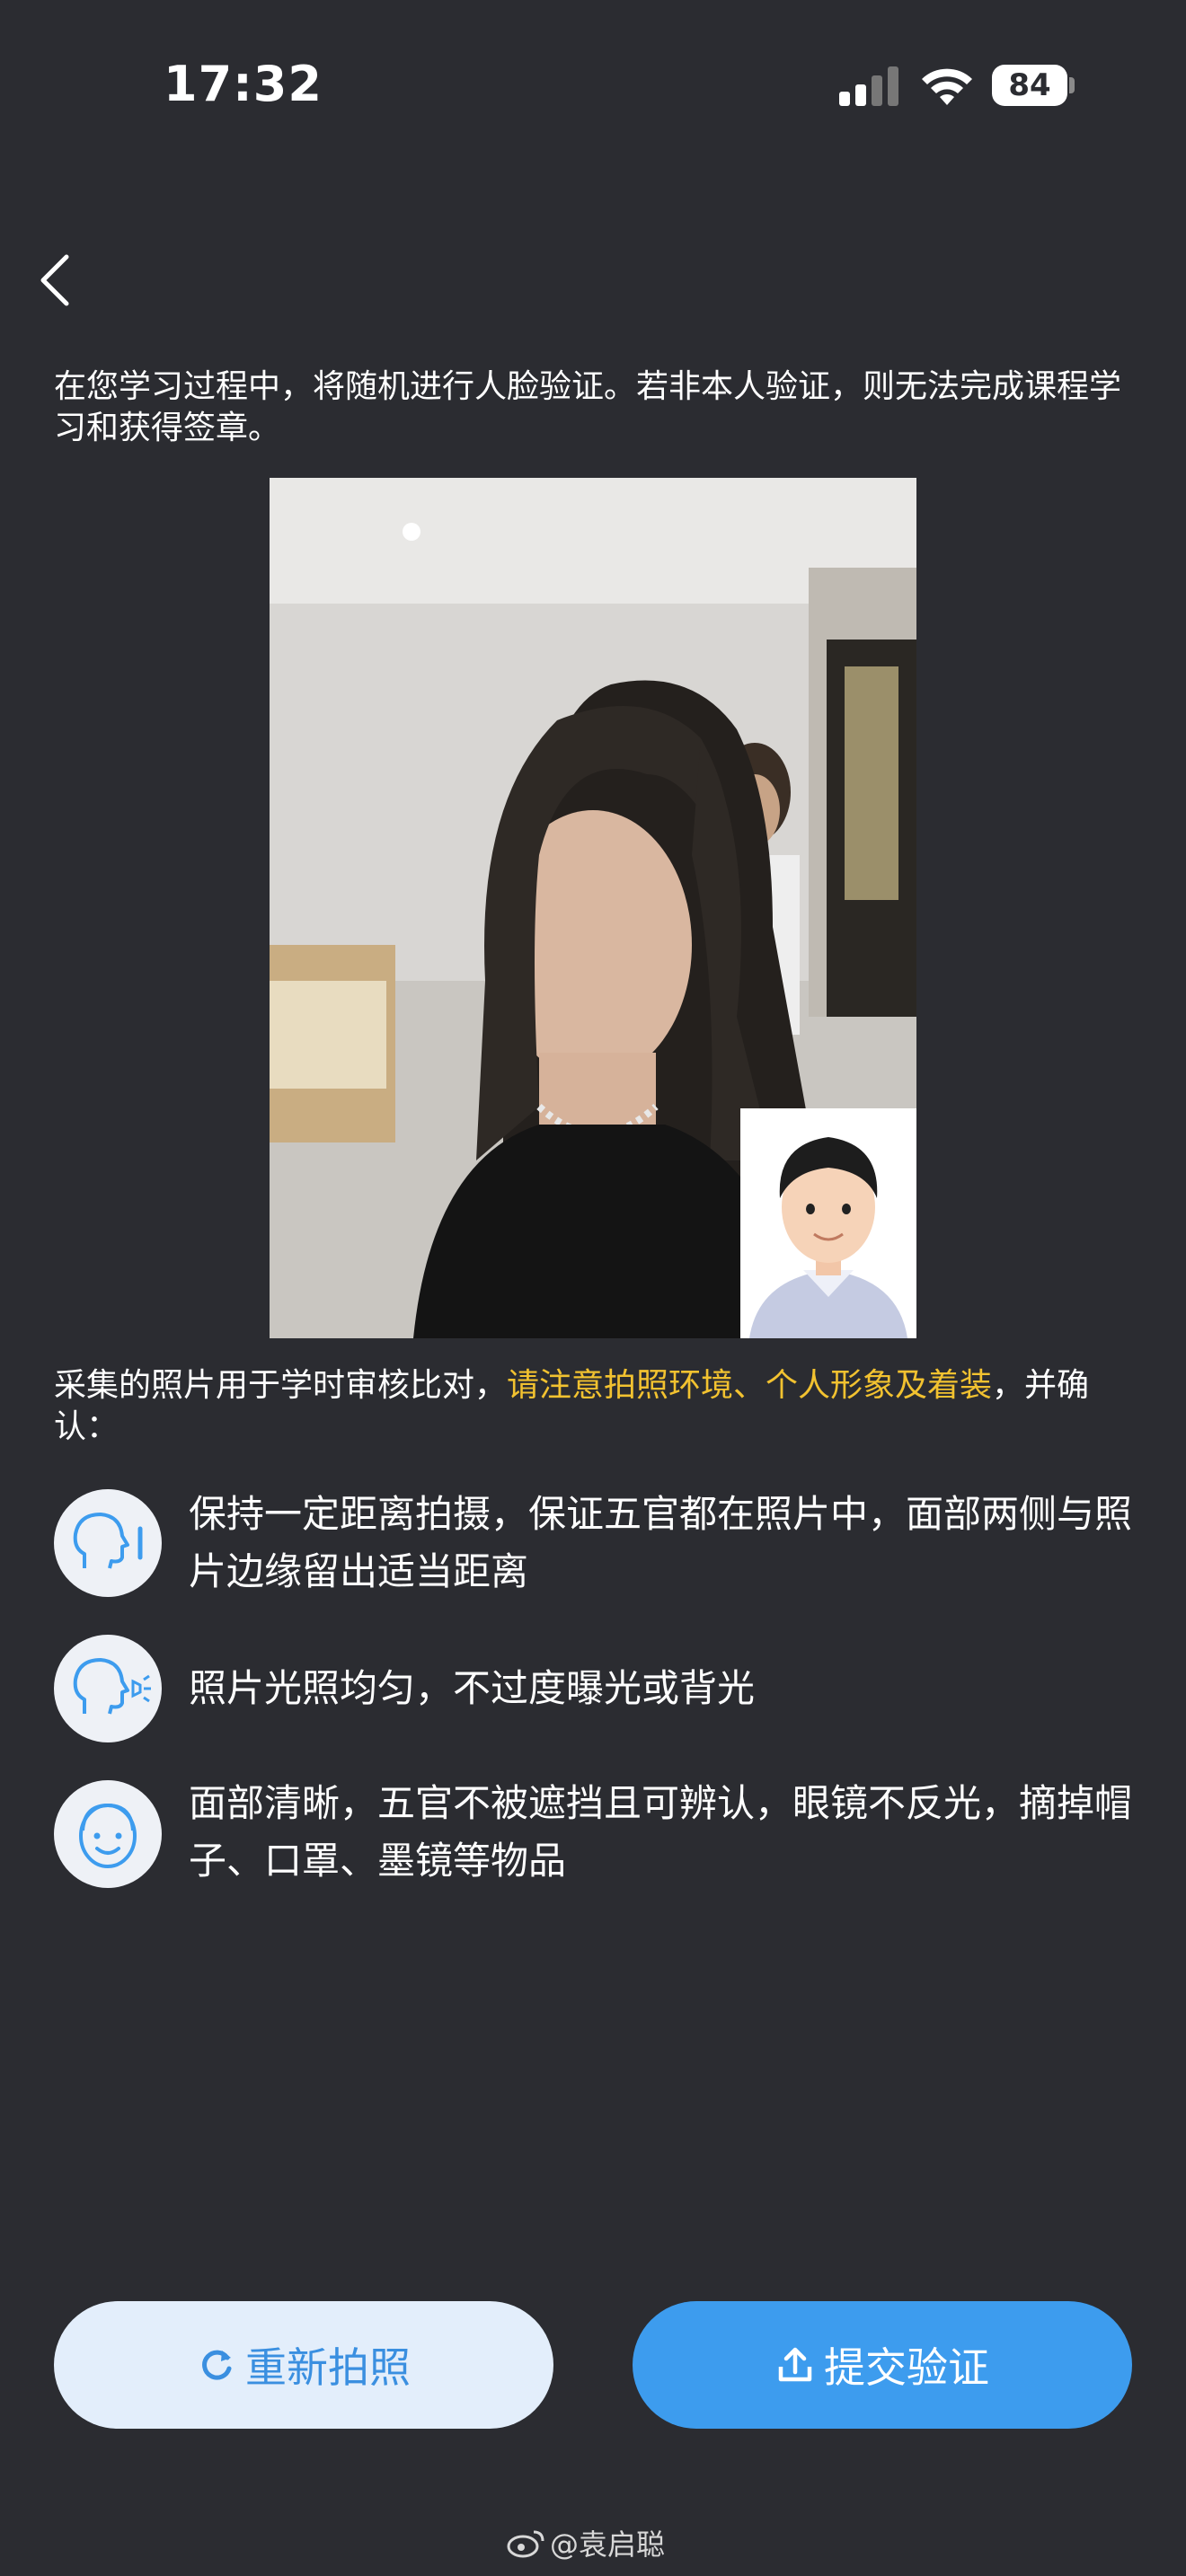 The width and height of the screenshot is (1186, 2576). I want to click on refresh-icon, so click(217, 2365).